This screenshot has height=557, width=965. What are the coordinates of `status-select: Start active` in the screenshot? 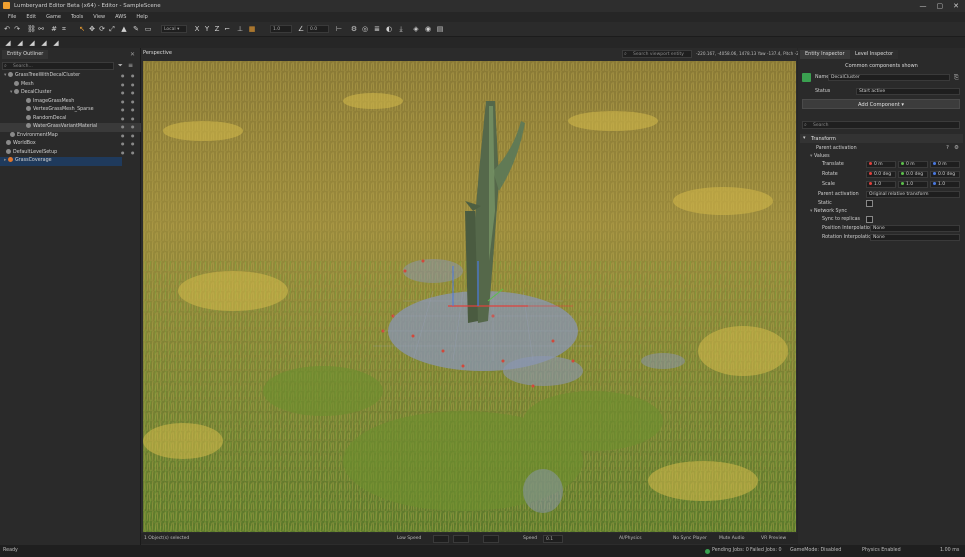 It's located at (908, 91).